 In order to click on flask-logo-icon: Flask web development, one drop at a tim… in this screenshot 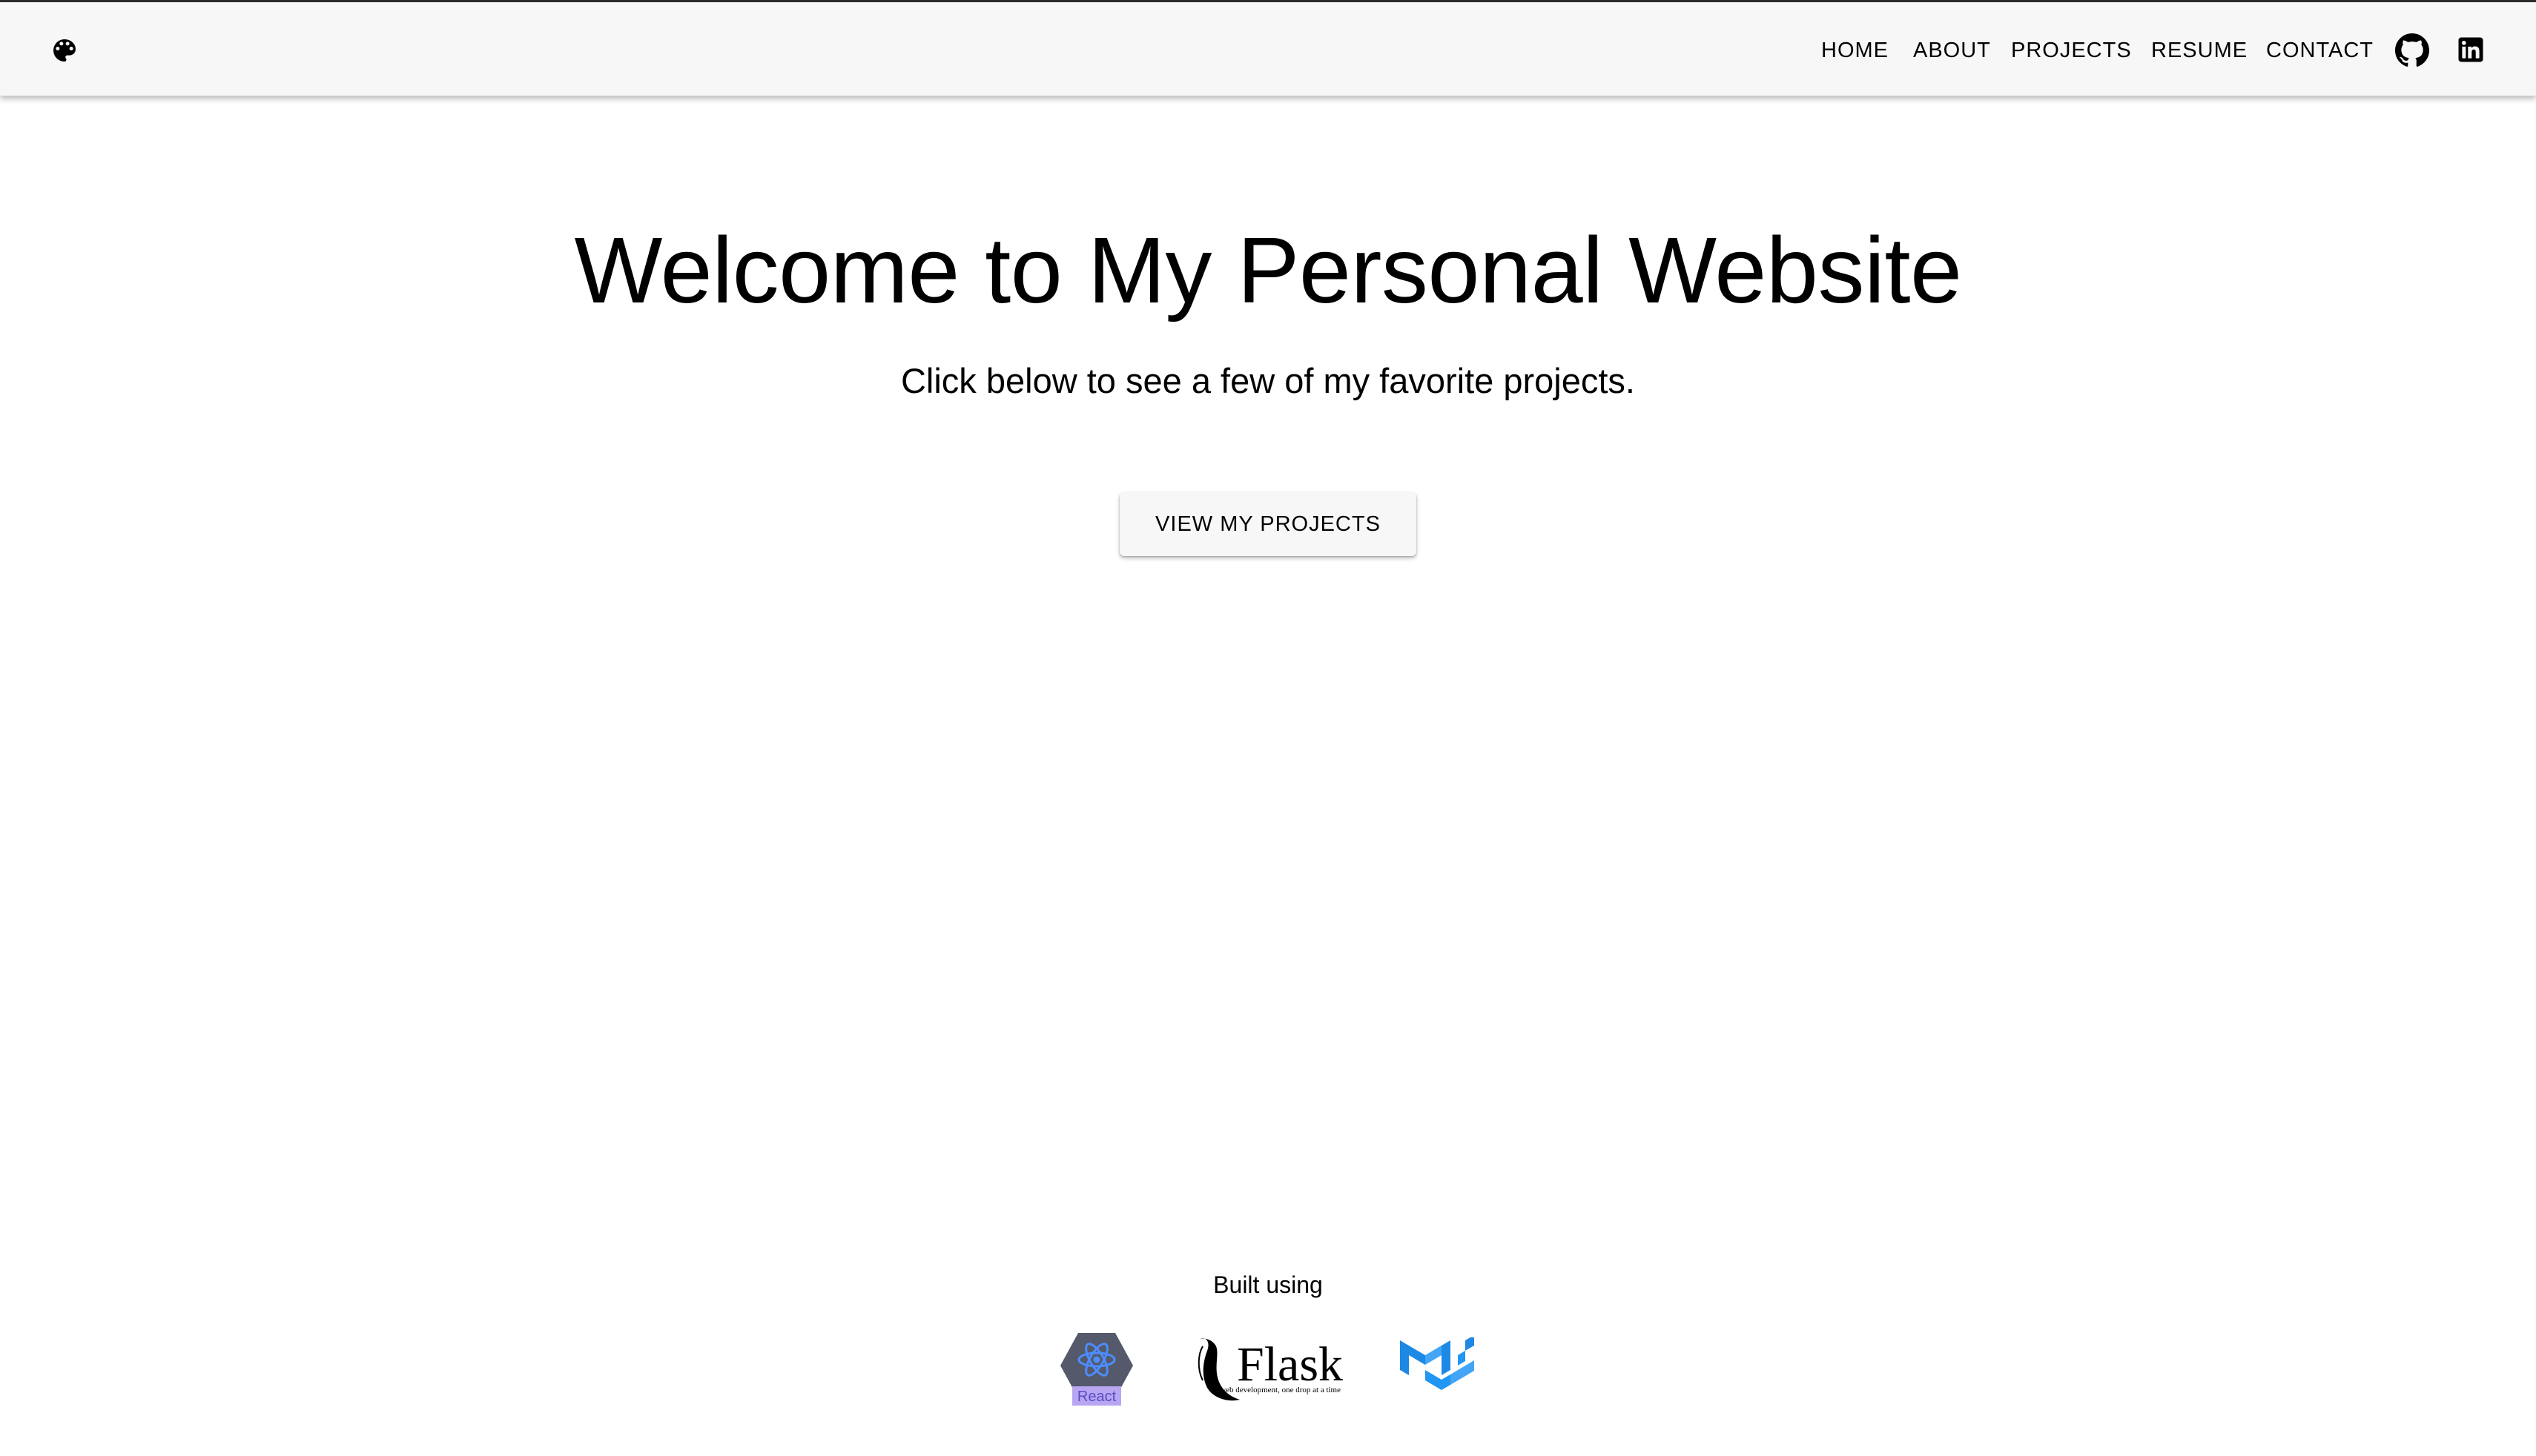, I will do `click(1270, 1369)`.